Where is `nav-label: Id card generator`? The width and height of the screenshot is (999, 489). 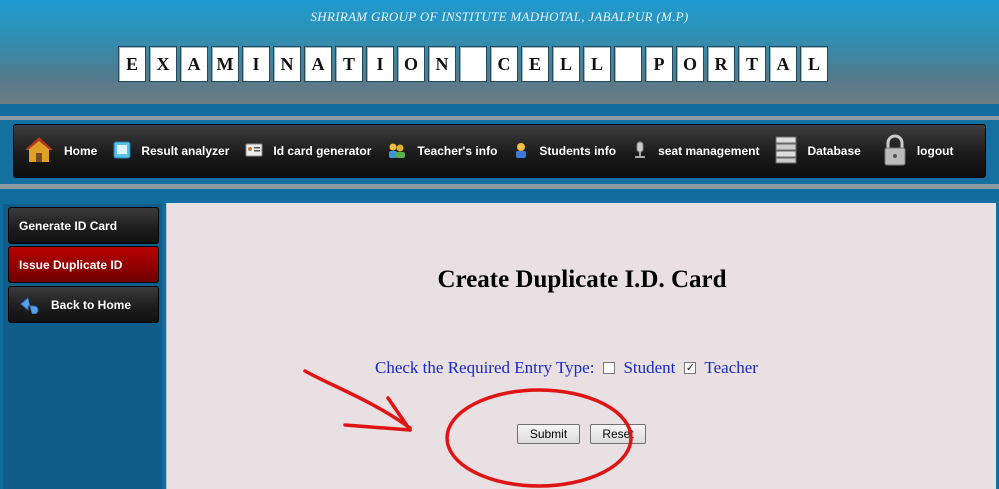 nav-label: Id card generator is located at coordinates (322, 151).